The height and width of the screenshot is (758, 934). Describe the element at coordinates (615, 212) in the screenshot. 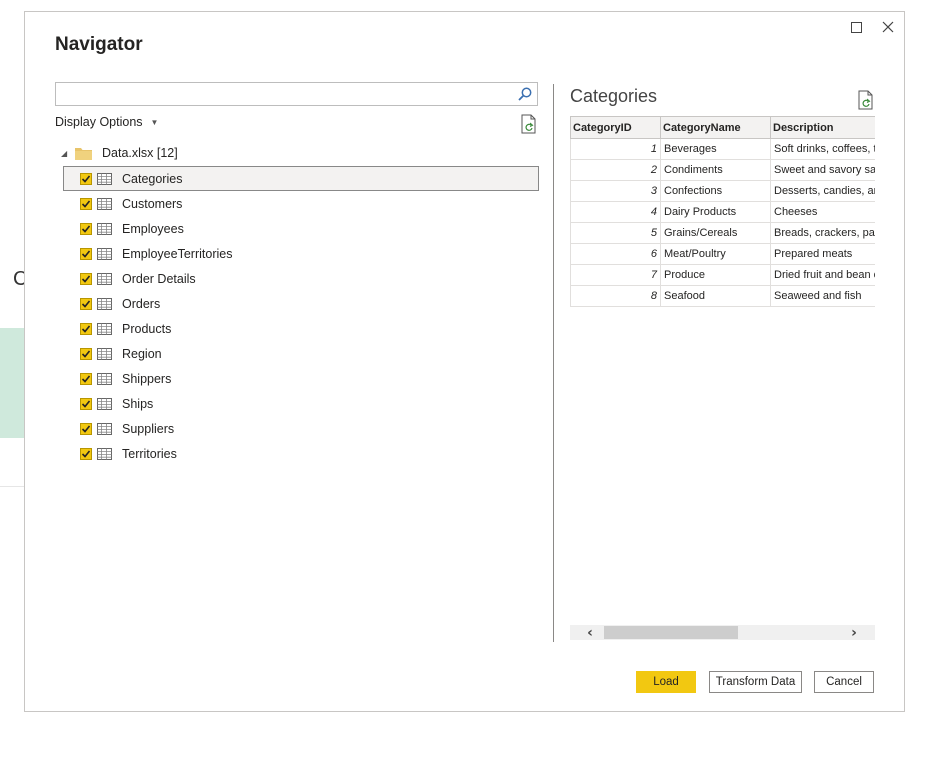

I see `table-cell: 4` at that location.